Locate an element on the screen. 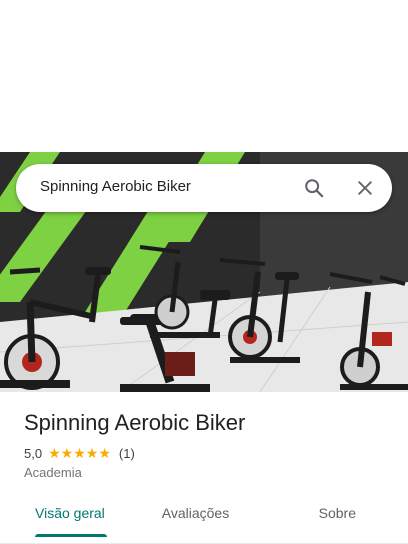 The height and width of the screenshot is (544, 408). tab-about: Sobre is located at coordinates (328, 519).